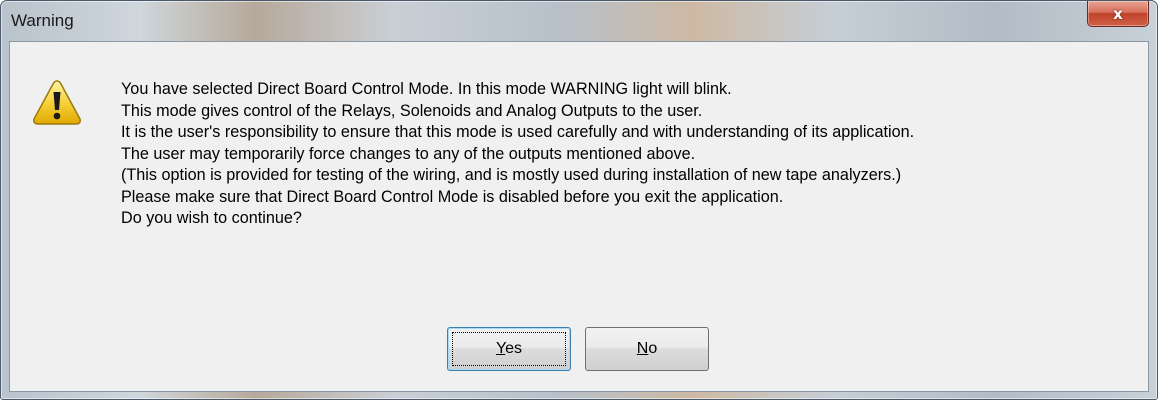 The height and width of the screenshot is (400, 1158). Describe the element at coordinates (42, 20) in the screenshot. I see `window-title: Warning` at that location.